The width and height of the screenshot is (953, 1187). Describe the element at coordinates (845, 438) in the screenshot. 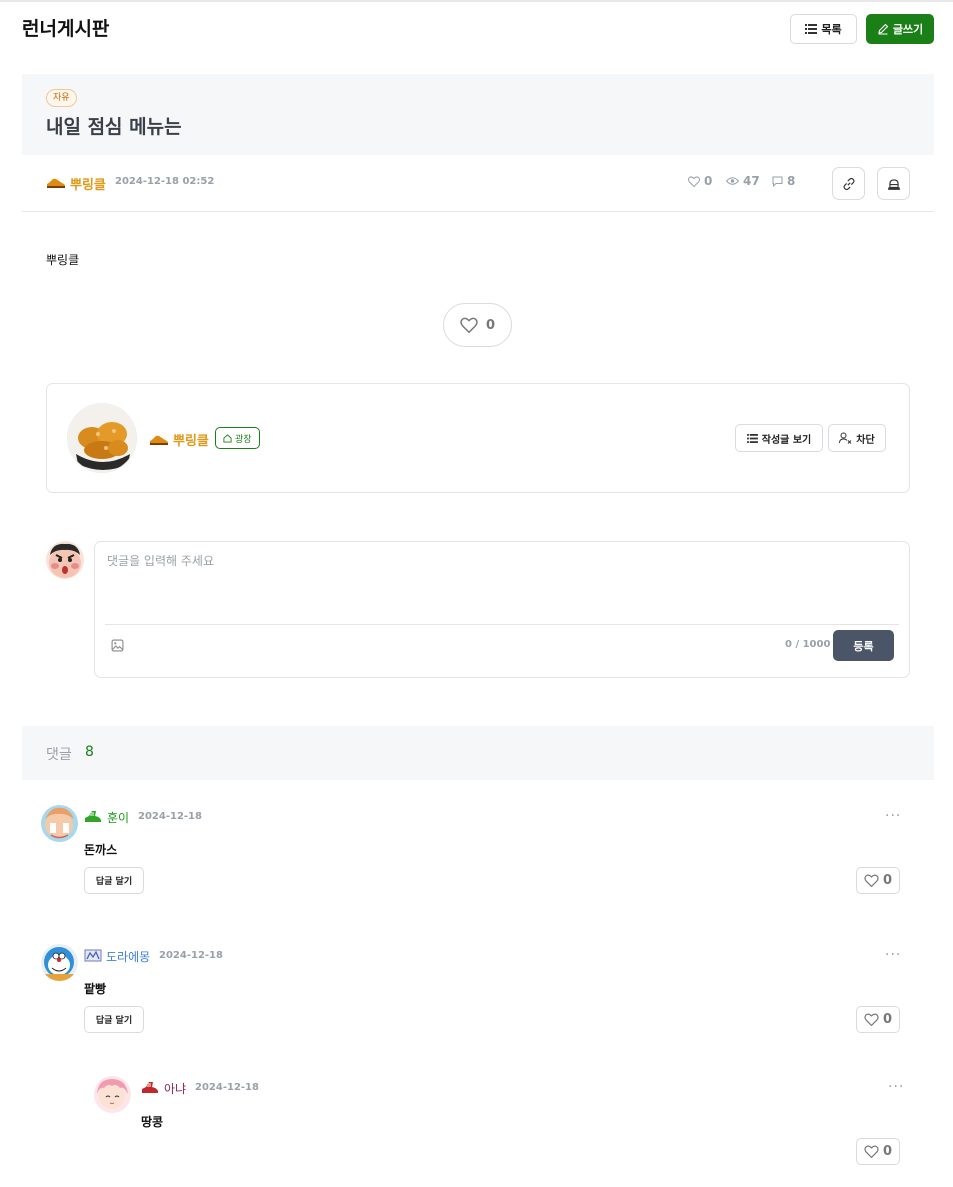

I see `user-block-icon` at that location.